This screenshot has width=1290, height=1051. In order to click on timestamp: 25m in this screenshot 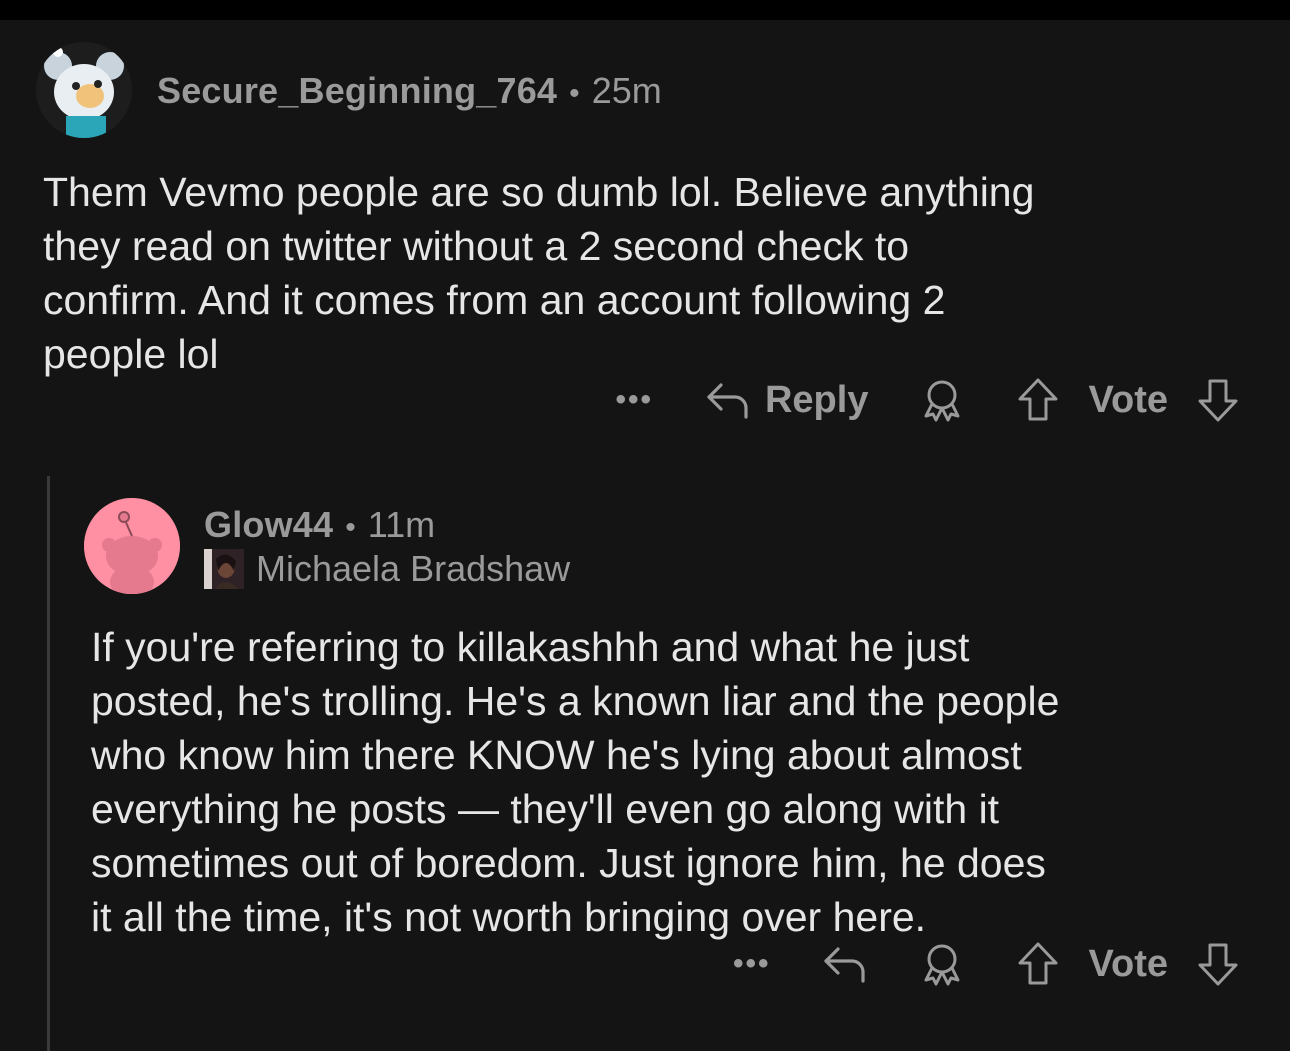, I will do `click(626, 90)`.